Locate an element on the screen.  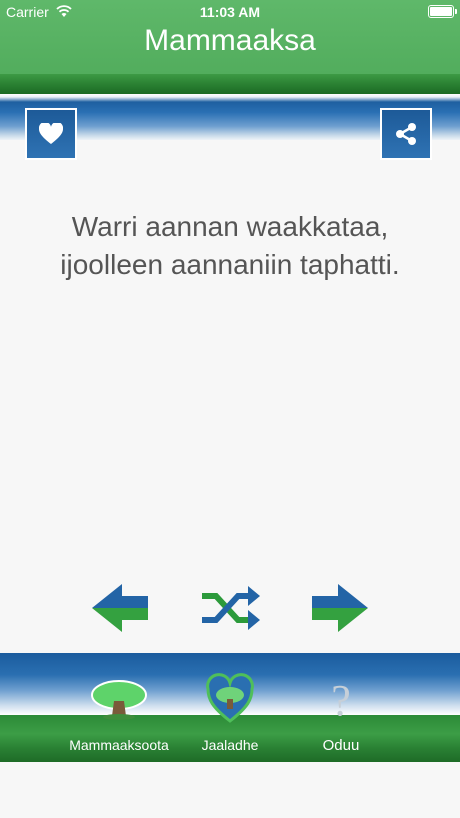
shuffle-button is located at coordinates (230, 608).